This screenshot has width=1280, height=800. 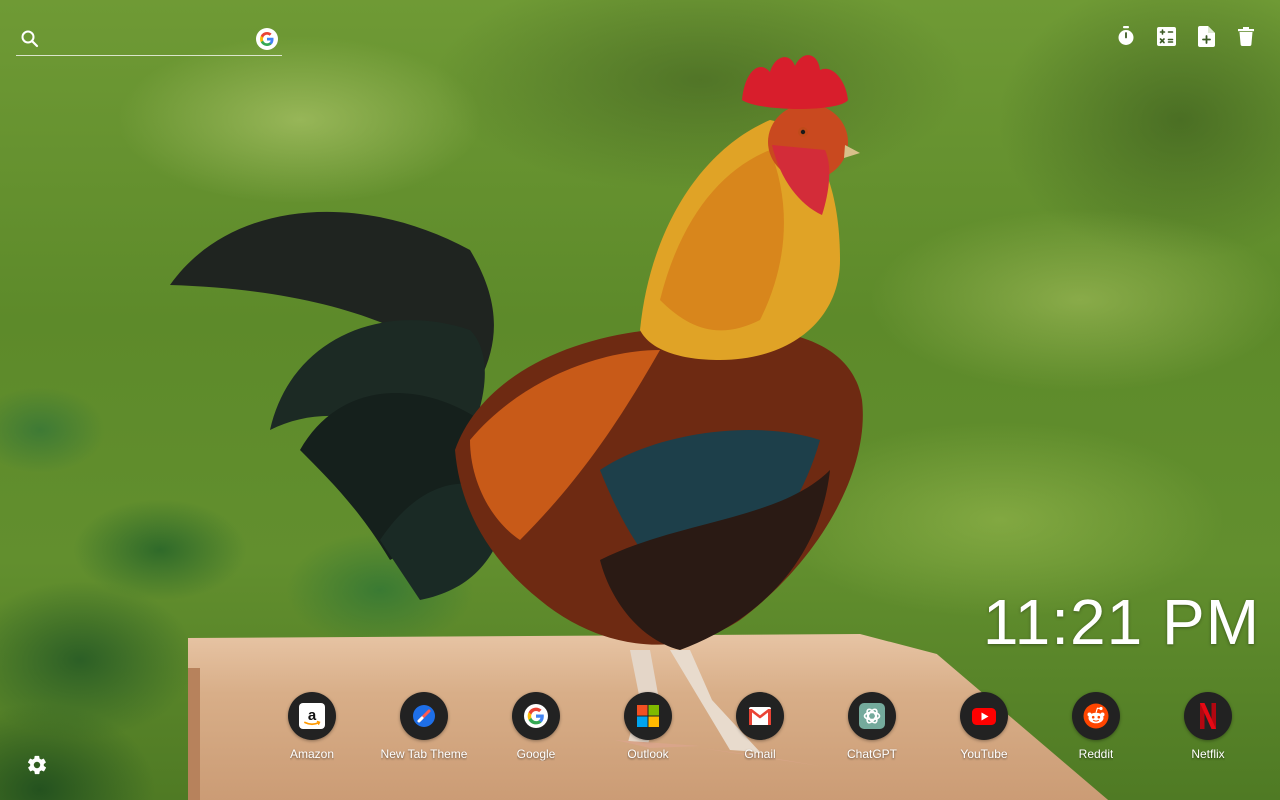 What do you see at coordinates (648, 754) in the screenshot?
I see `shortcut-label: Outlook` at bounding box center [648, 754].